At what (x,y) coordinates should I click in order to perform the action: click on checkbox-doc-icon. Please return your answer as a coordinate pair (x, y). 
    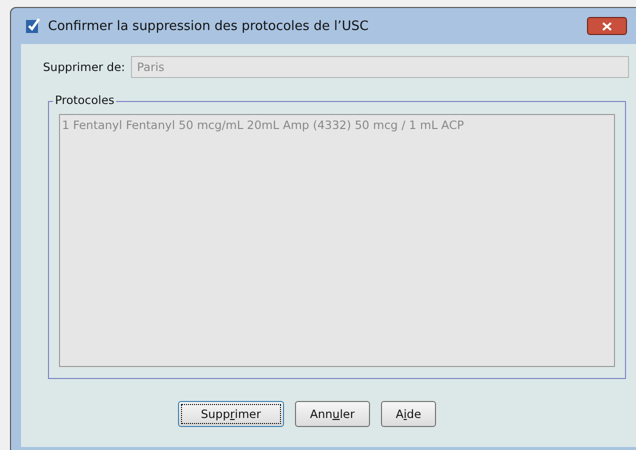
    Looking at the image, I should click on (33, 26).